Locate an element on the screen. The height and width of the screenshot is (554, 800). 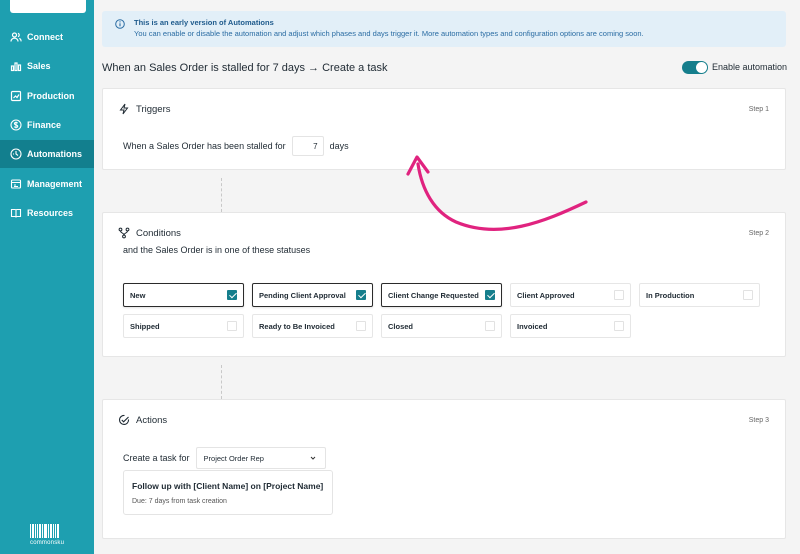
logo-text: commonsku is located at coordinates (47, 543).